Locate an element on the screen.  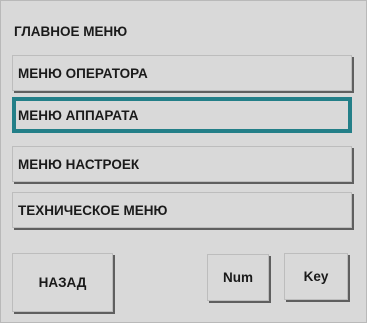
technical-menu-button: ТЕХНИЧЕСКОЕ МЕНЮ is located at coordinates (182, 210).